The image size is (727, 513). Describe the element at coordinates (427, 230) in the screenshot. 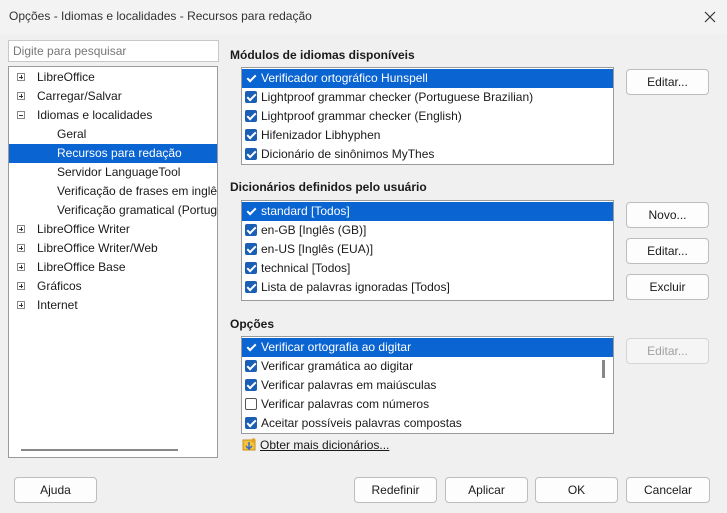

I see `dictionary-item: en-GB [Inglês (GB)]` at that location.